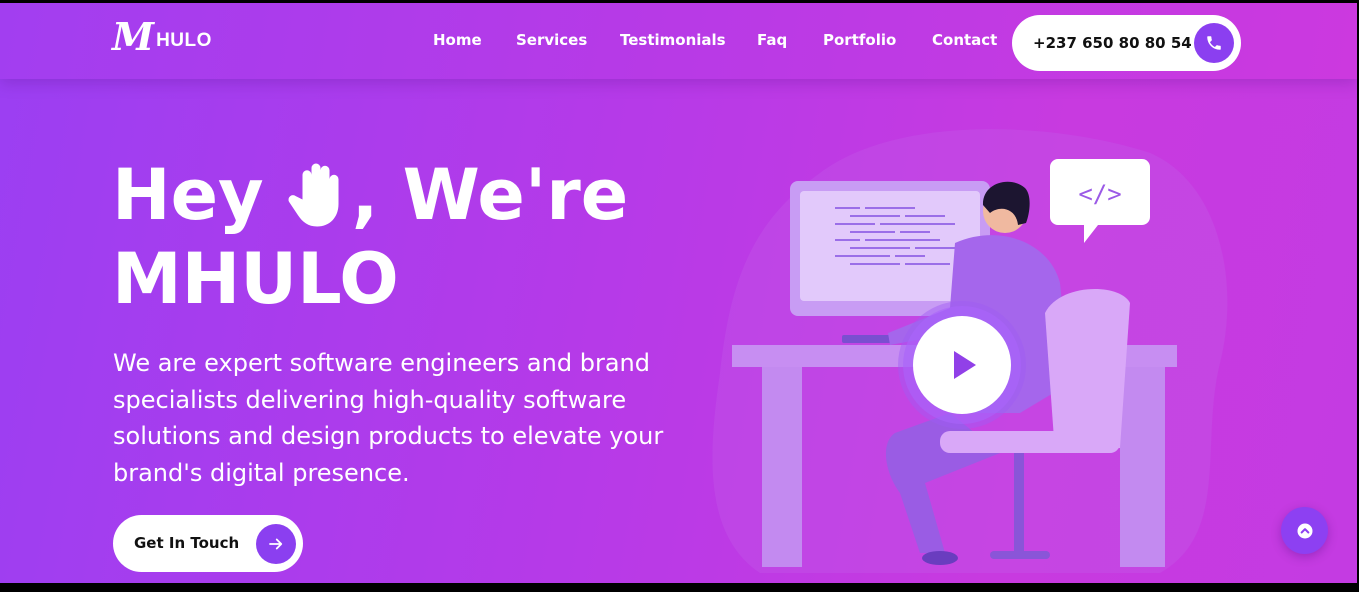 This screenshot has width=1359, height=592. Describe the element at coordinates (490, 195) in the screenshot. I see `hero-title-were: , We're` at that location.